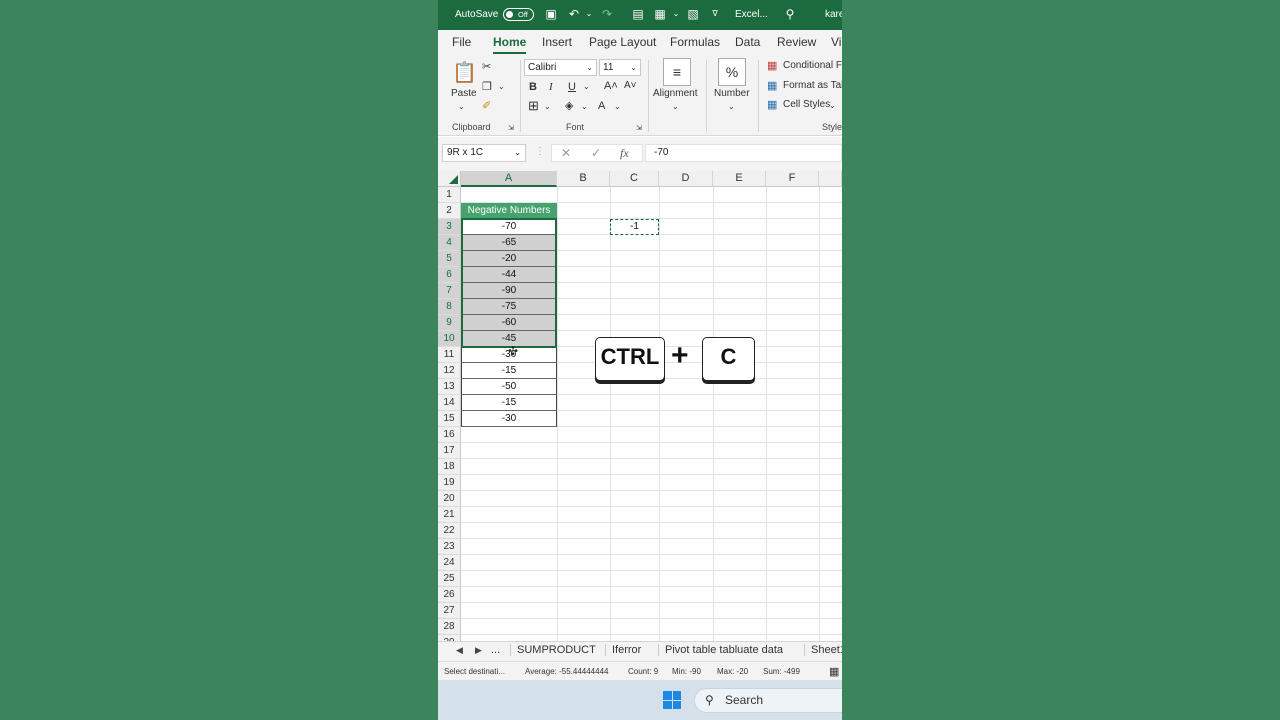 This screenshot has width=1280, height=720. I want to click on column-header-d: D, so click(686, 179).